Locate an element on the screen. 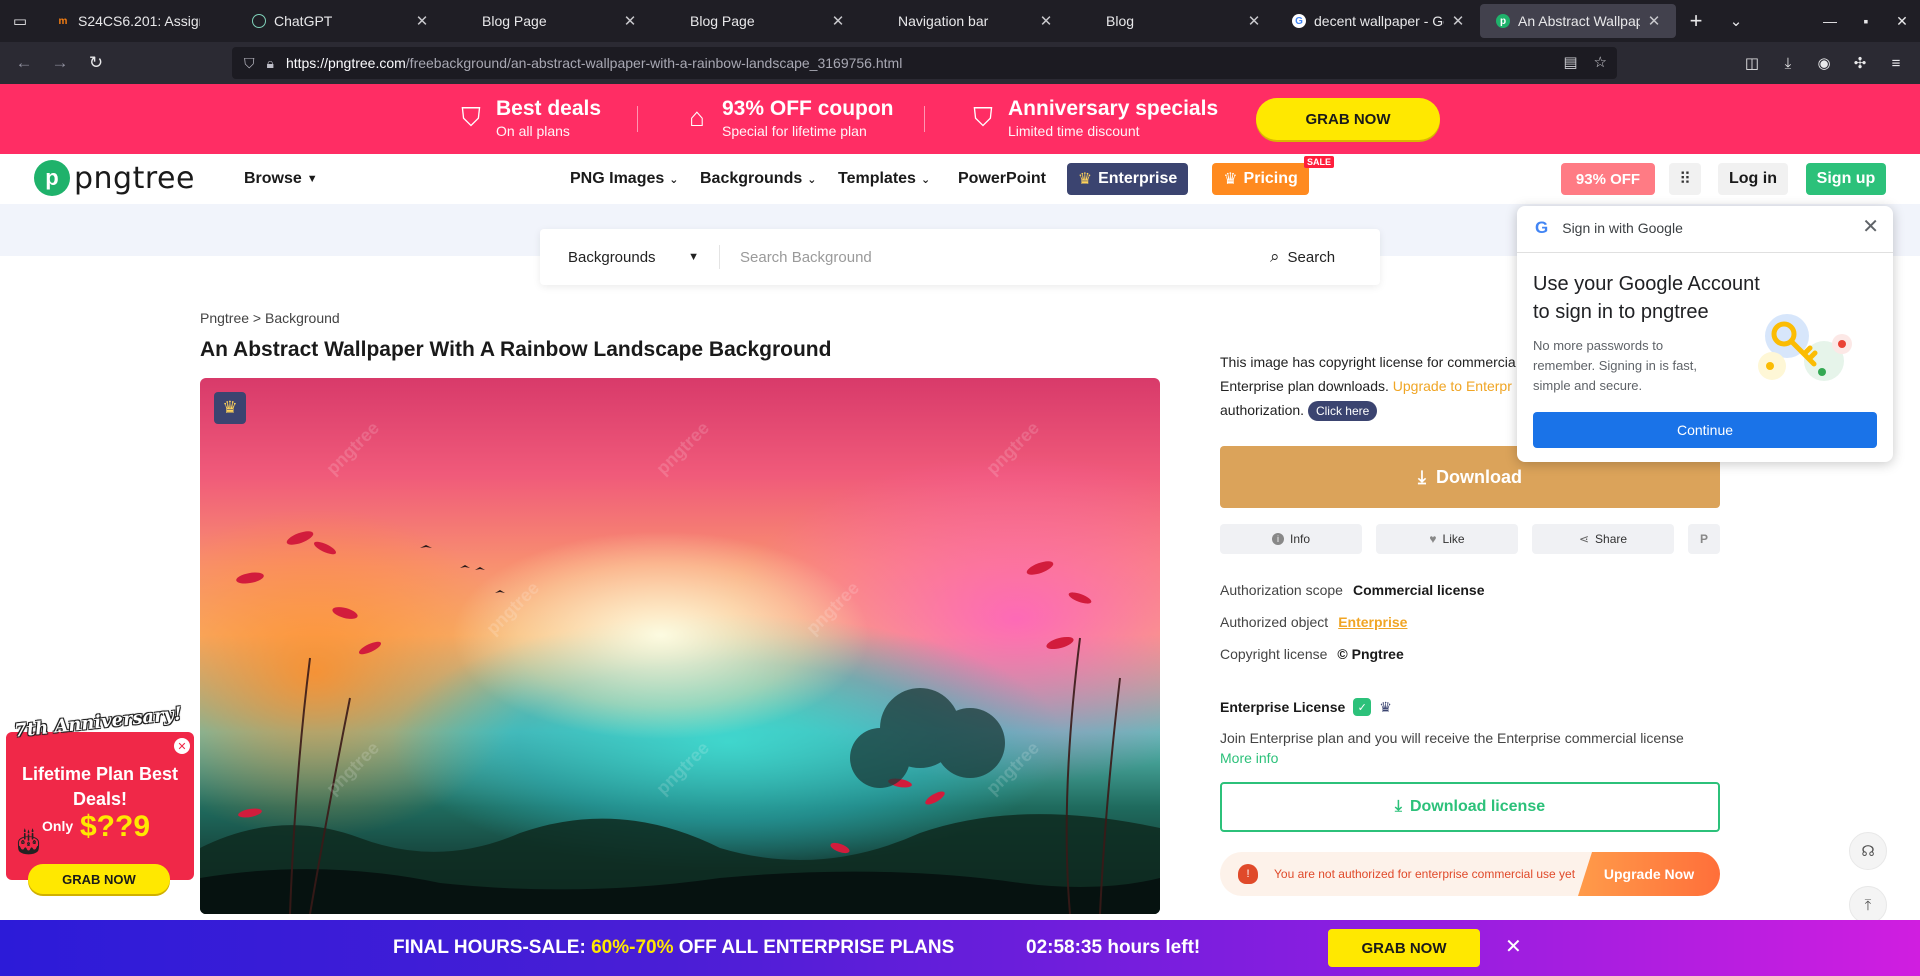  divider is located at coordinates (924, 119).